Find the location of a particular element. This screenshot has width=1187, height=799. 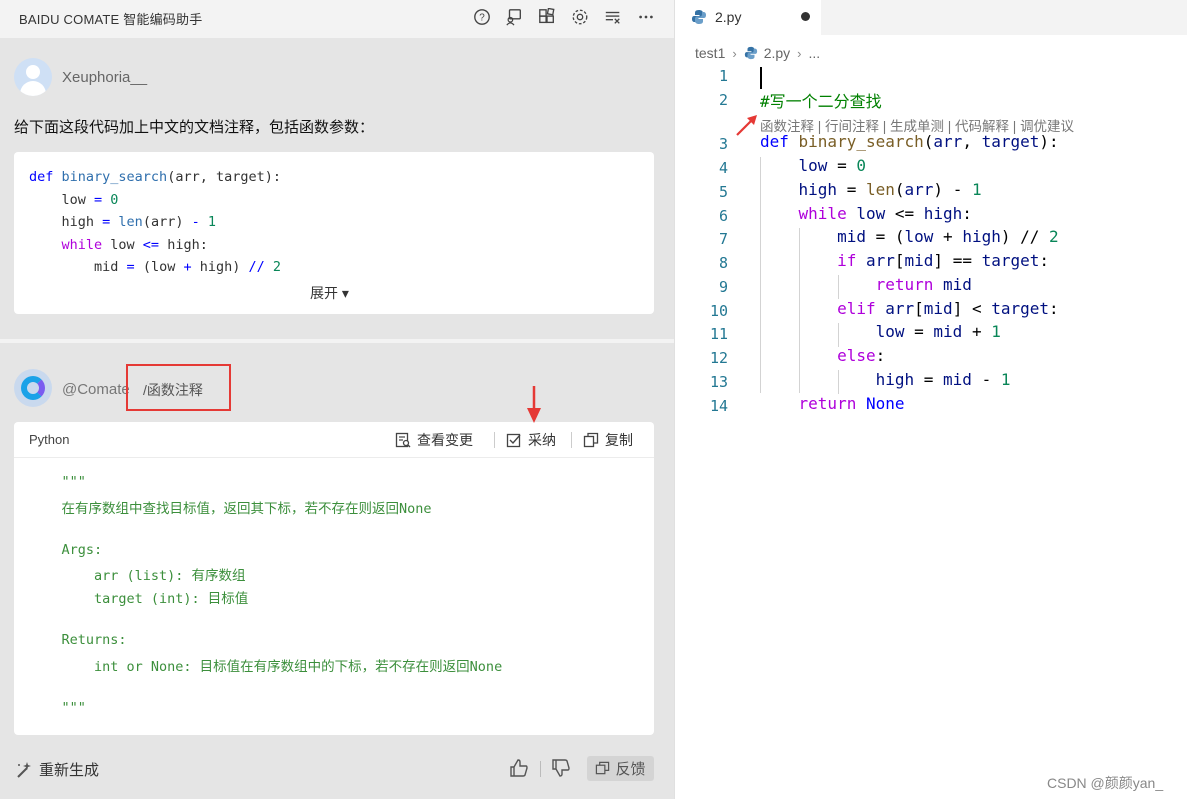

copy-button: 复制 is located at coordinates (608, 440).